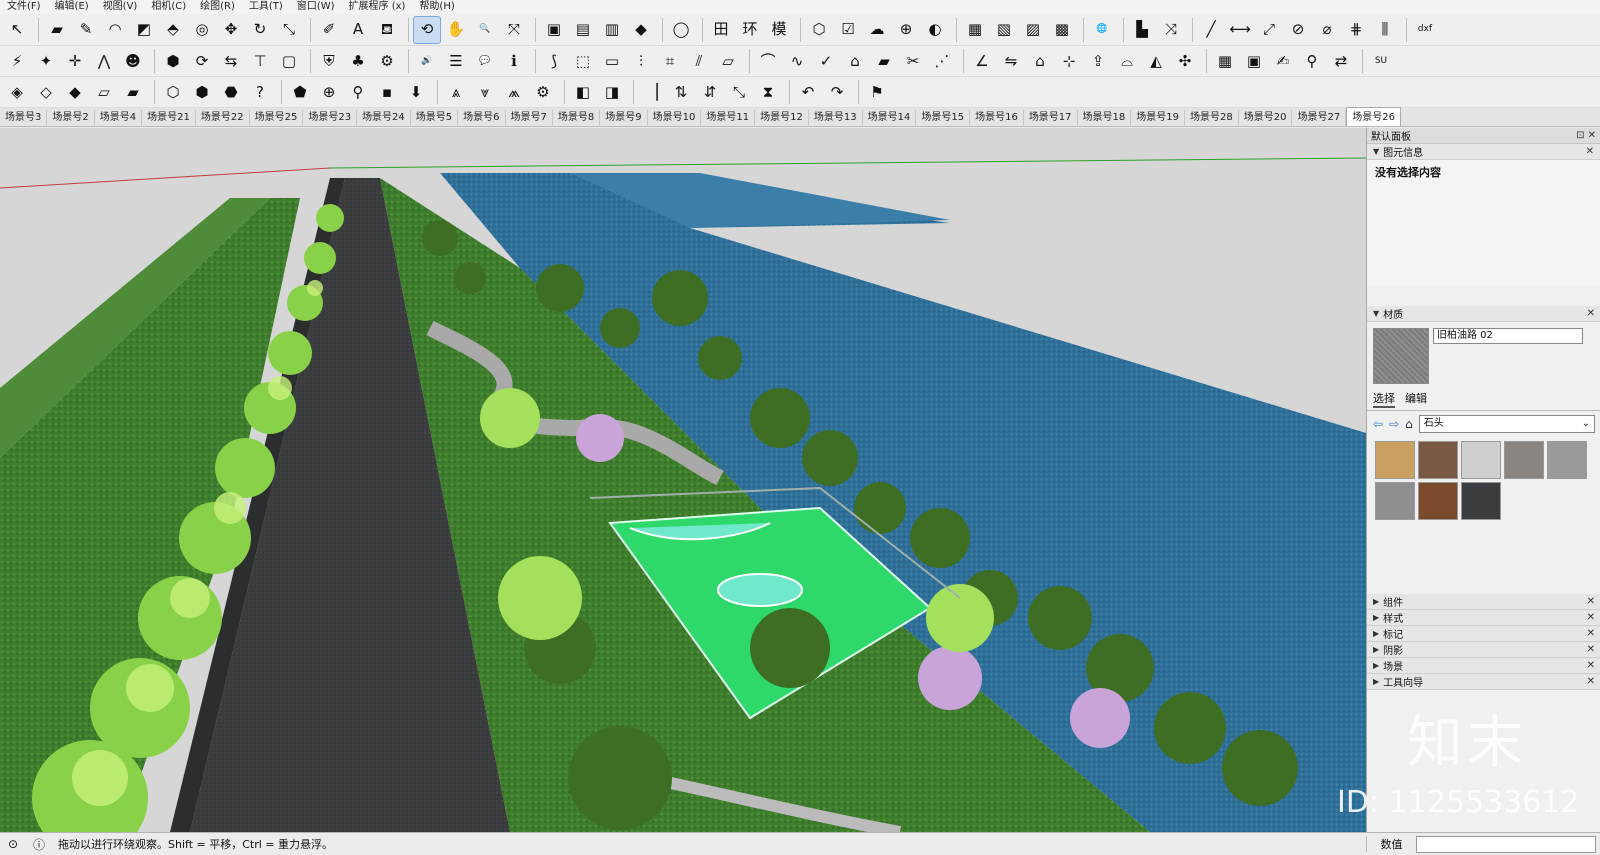 Image resolution: width=1600 pixels, height=855 pixels. What do you see at coordinates (826, 61) in the screenshot?
I see `check-curve-icon: ✓` at bounding box center [826, 61].